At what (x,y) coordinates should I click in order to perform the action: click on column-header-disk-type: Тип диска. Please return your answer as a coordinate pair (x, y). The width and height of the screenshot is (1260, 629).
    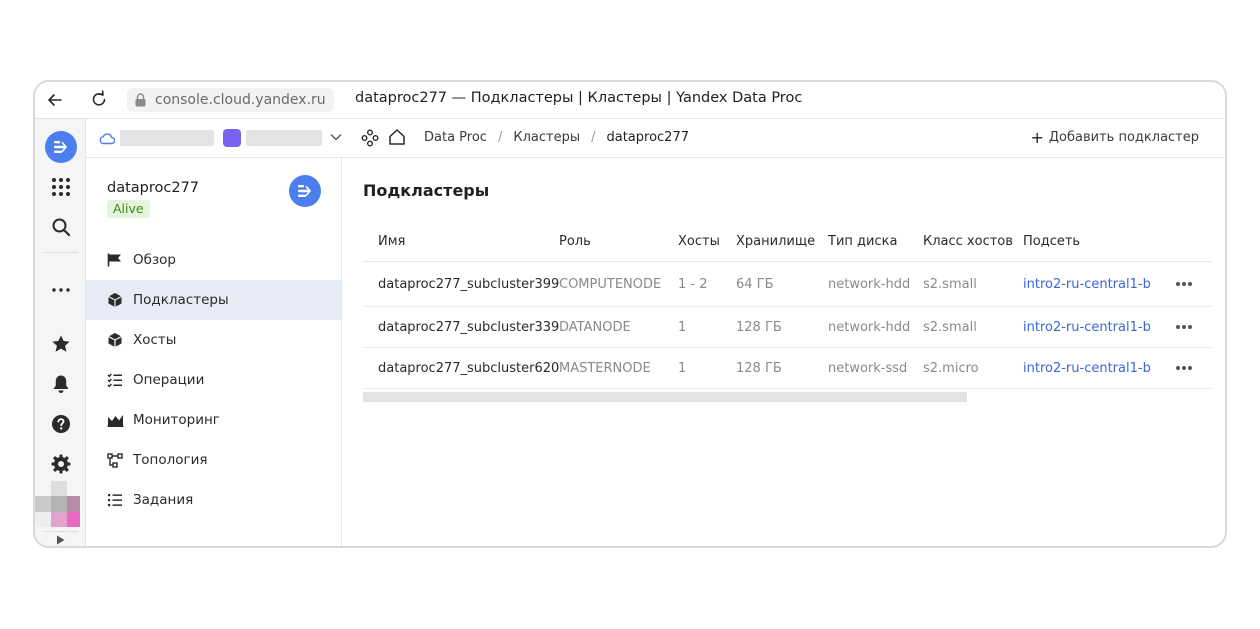
    Looking at the image, I should click on (862, 241).